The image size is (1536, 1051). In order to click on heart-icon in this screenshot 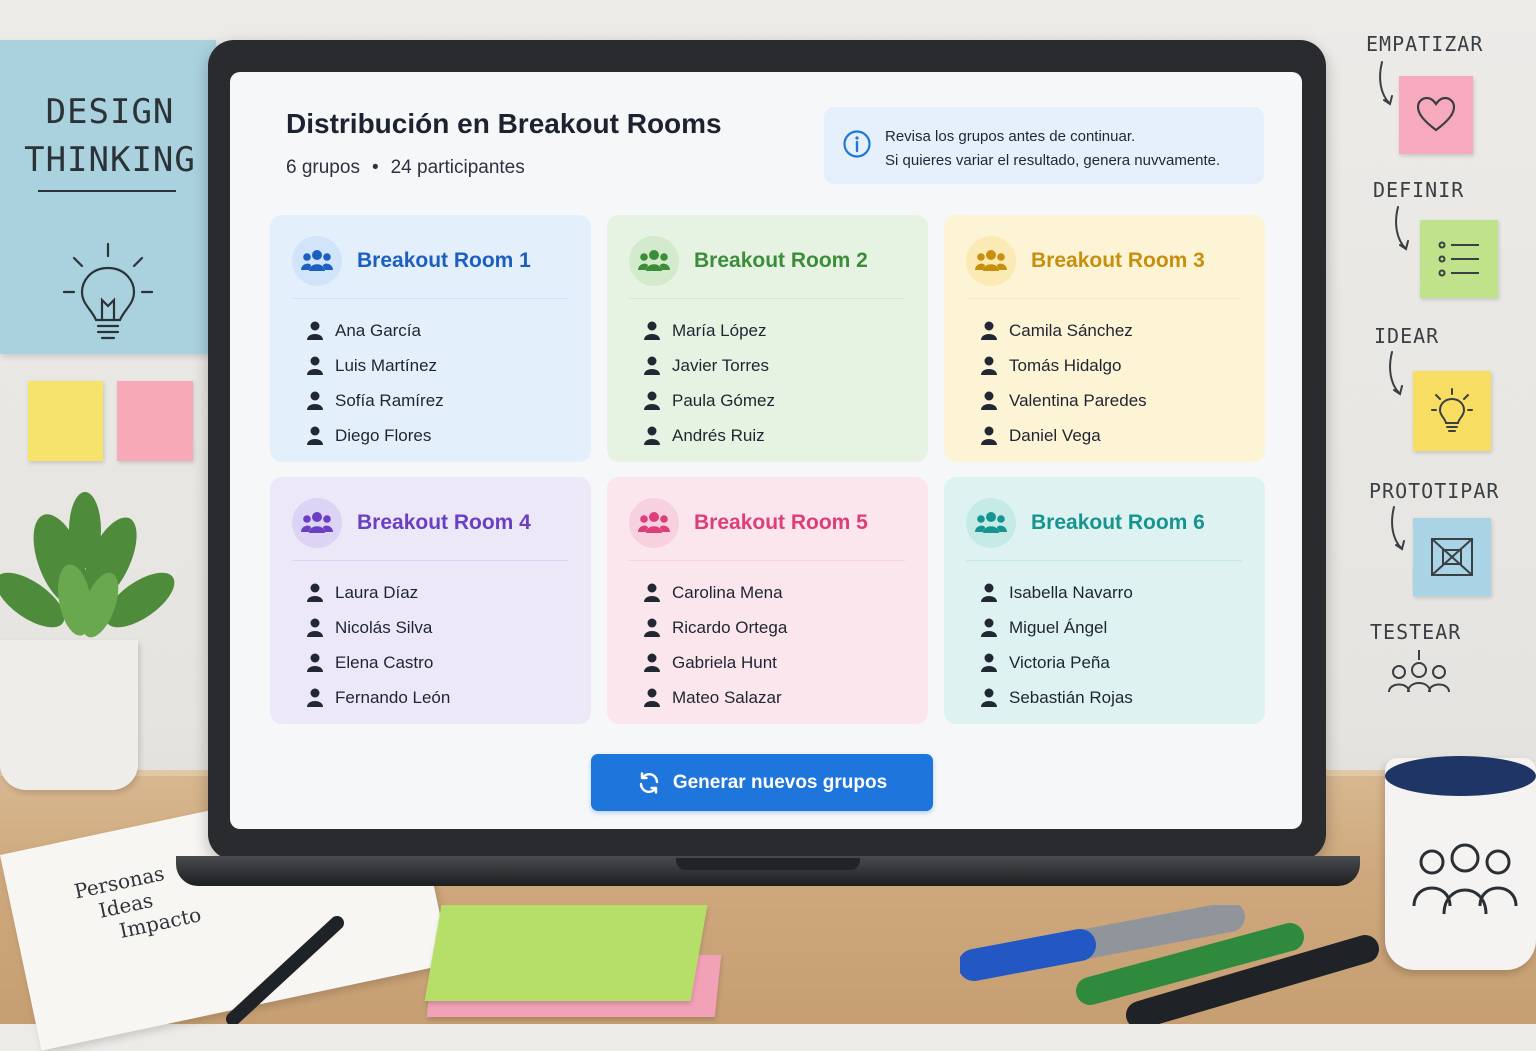, I will do `click(1436, 114)`.